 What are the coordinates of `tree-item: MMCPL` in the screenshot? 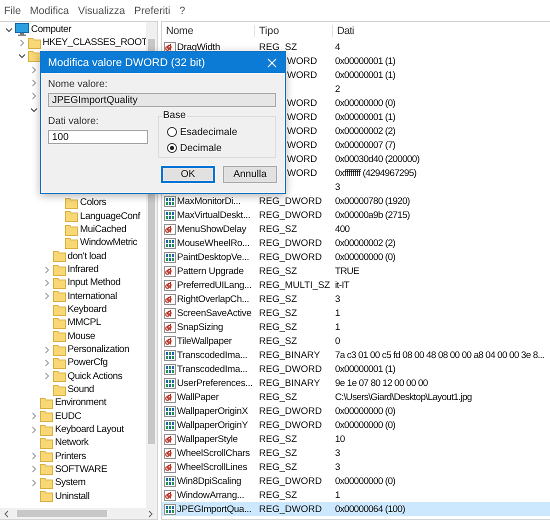 It's located at (84, 322).